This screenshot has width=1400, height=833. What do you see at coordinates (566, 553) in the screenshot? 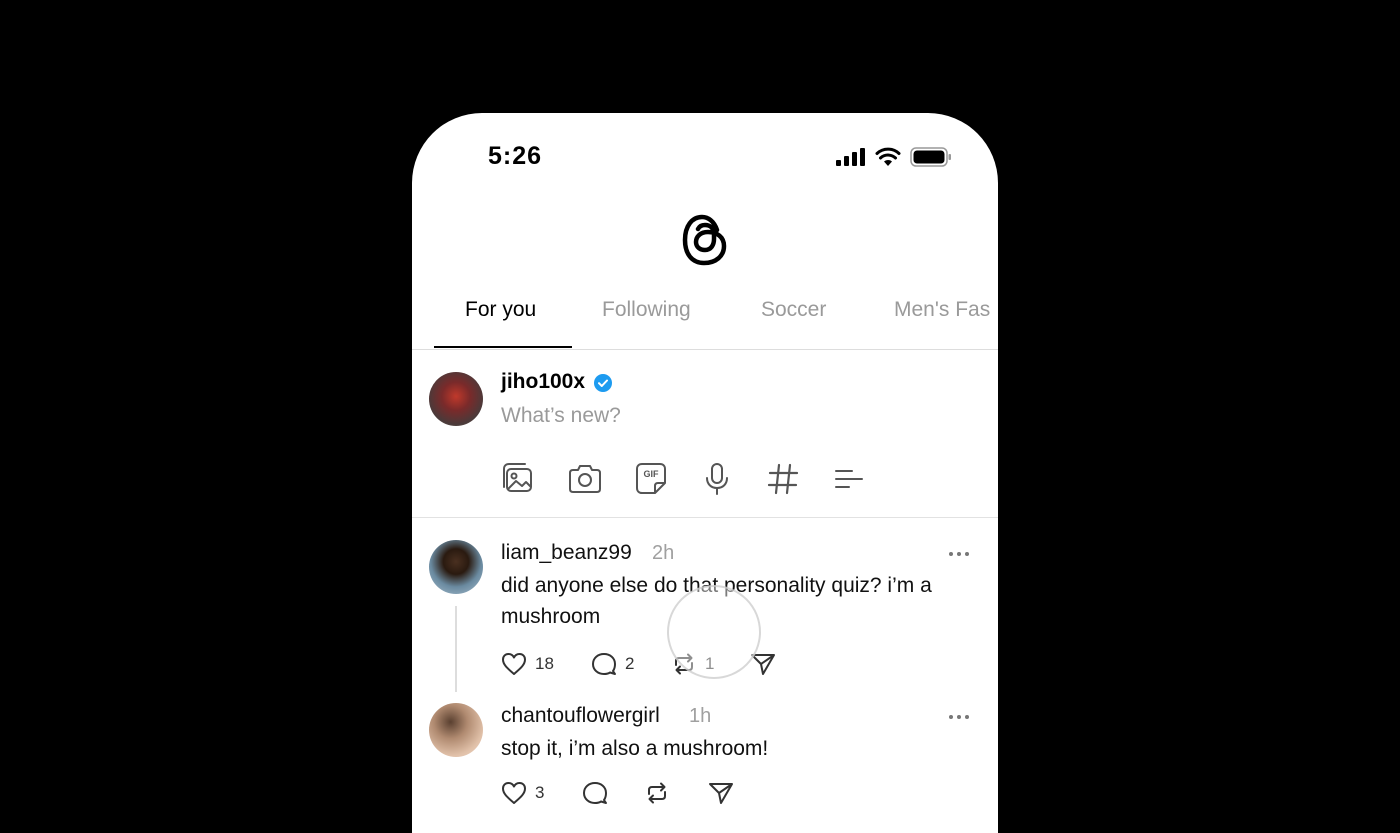
I see `post-username: liam_beanz99` at bounding box center [566, 553].